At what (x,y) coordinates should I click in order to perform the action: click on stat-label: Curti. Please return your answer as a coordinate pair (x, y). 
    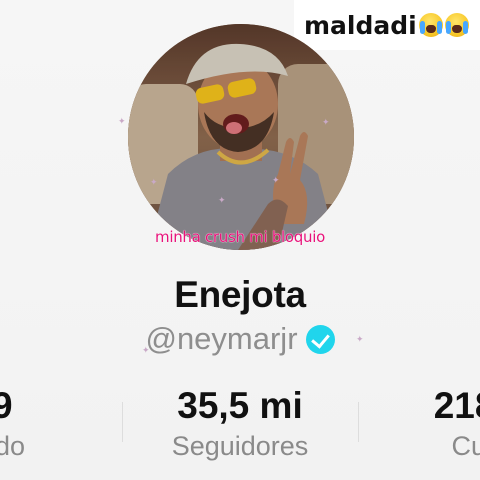
    Looking at the image, I should click on (465, 446).